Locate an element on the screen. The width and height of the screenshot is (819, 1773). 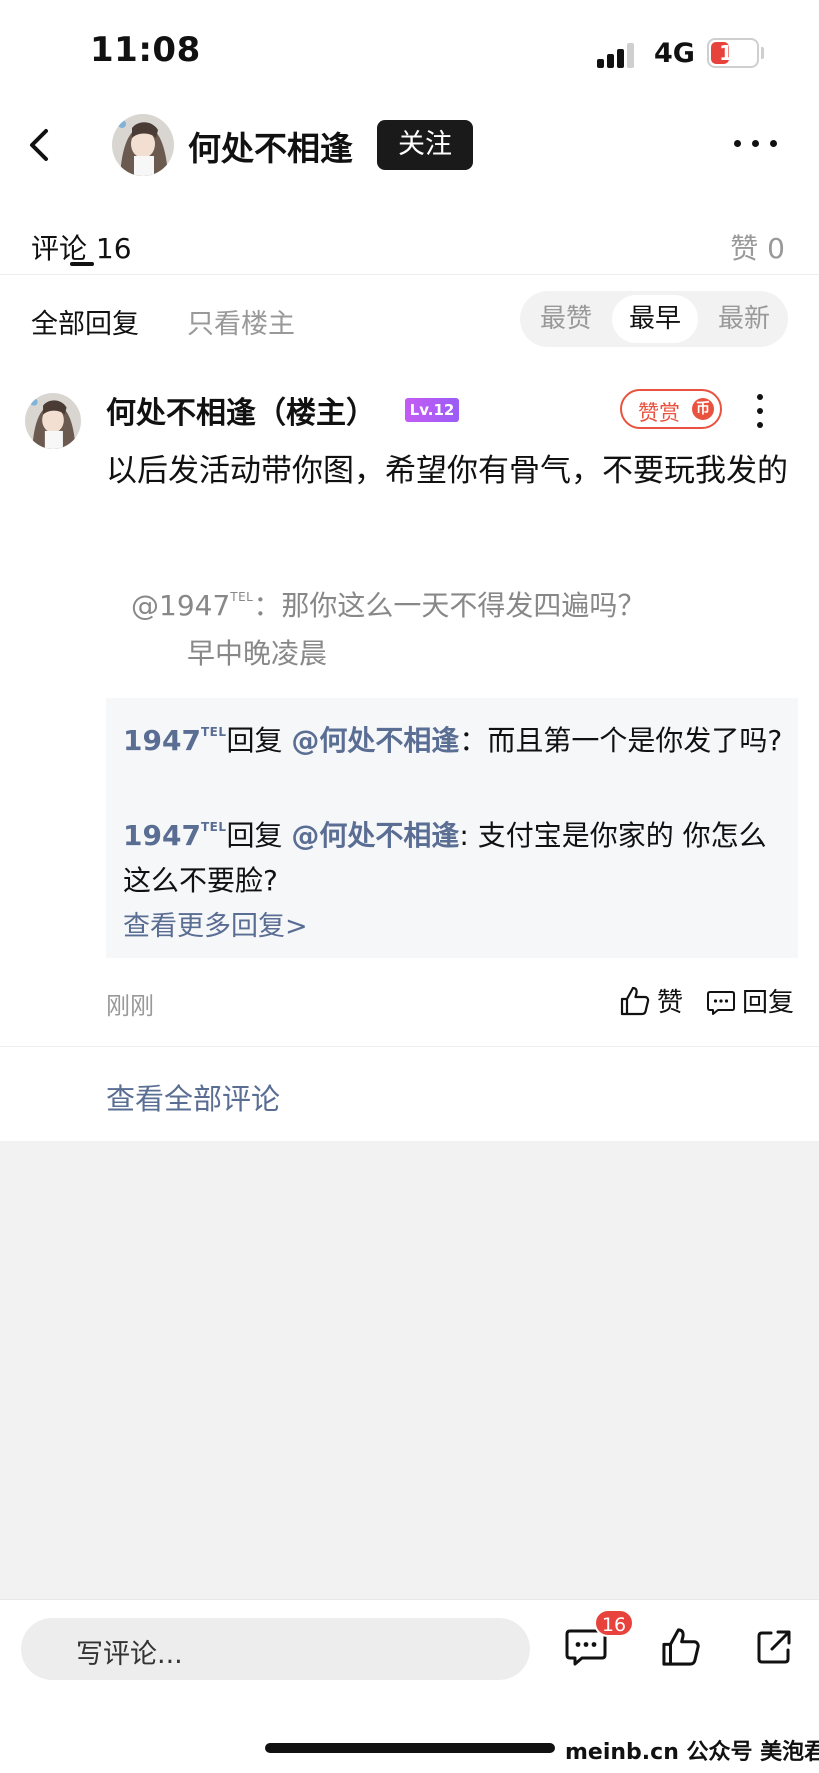
battery-icon: 14 is located at coordinates (733, 53).